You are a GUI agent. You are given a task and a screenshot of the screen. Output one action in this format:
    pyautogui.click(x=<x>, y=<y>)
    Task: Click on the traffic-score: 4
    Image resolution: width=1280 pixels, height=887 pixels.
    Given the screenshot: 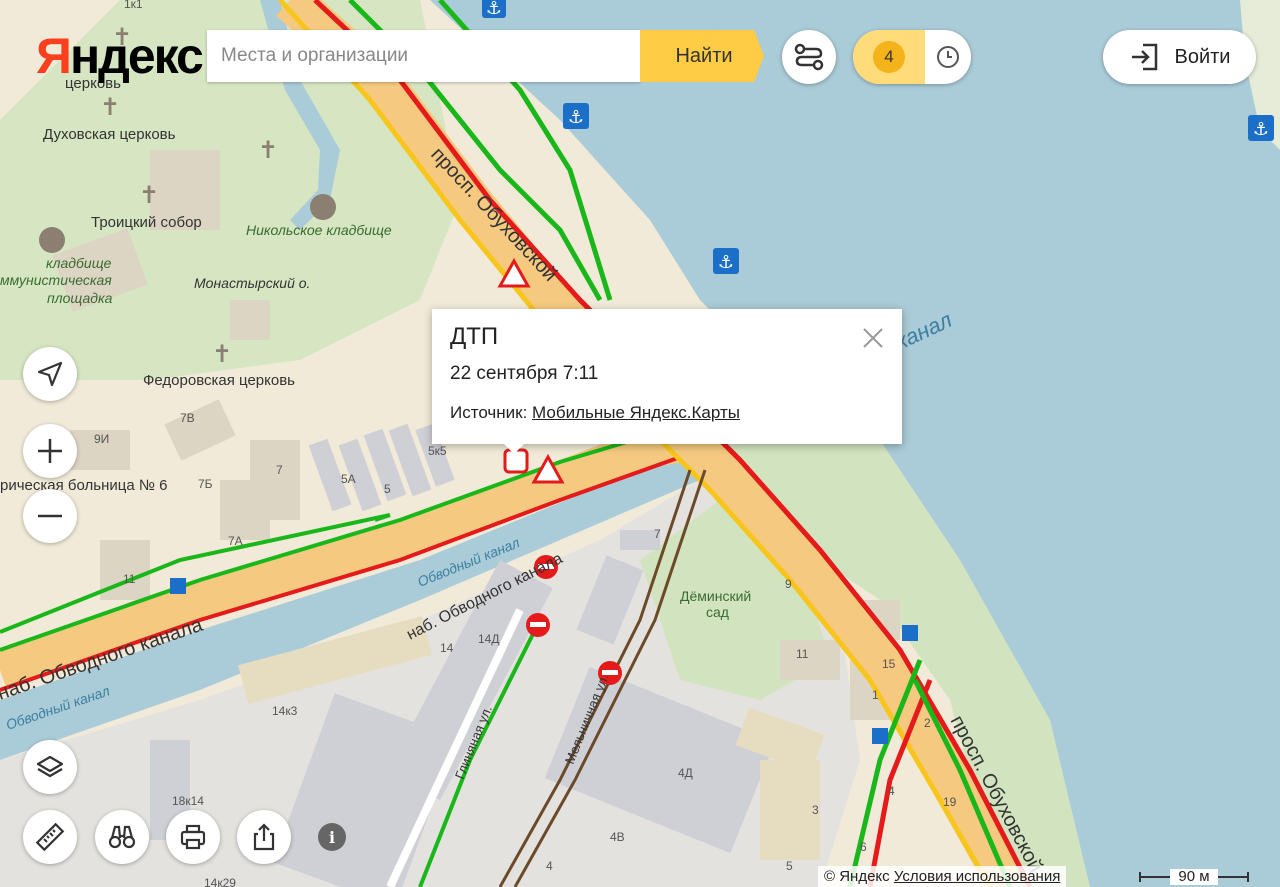 What is the action you would take?
    pyautogui.click(x=889, y=57)
    